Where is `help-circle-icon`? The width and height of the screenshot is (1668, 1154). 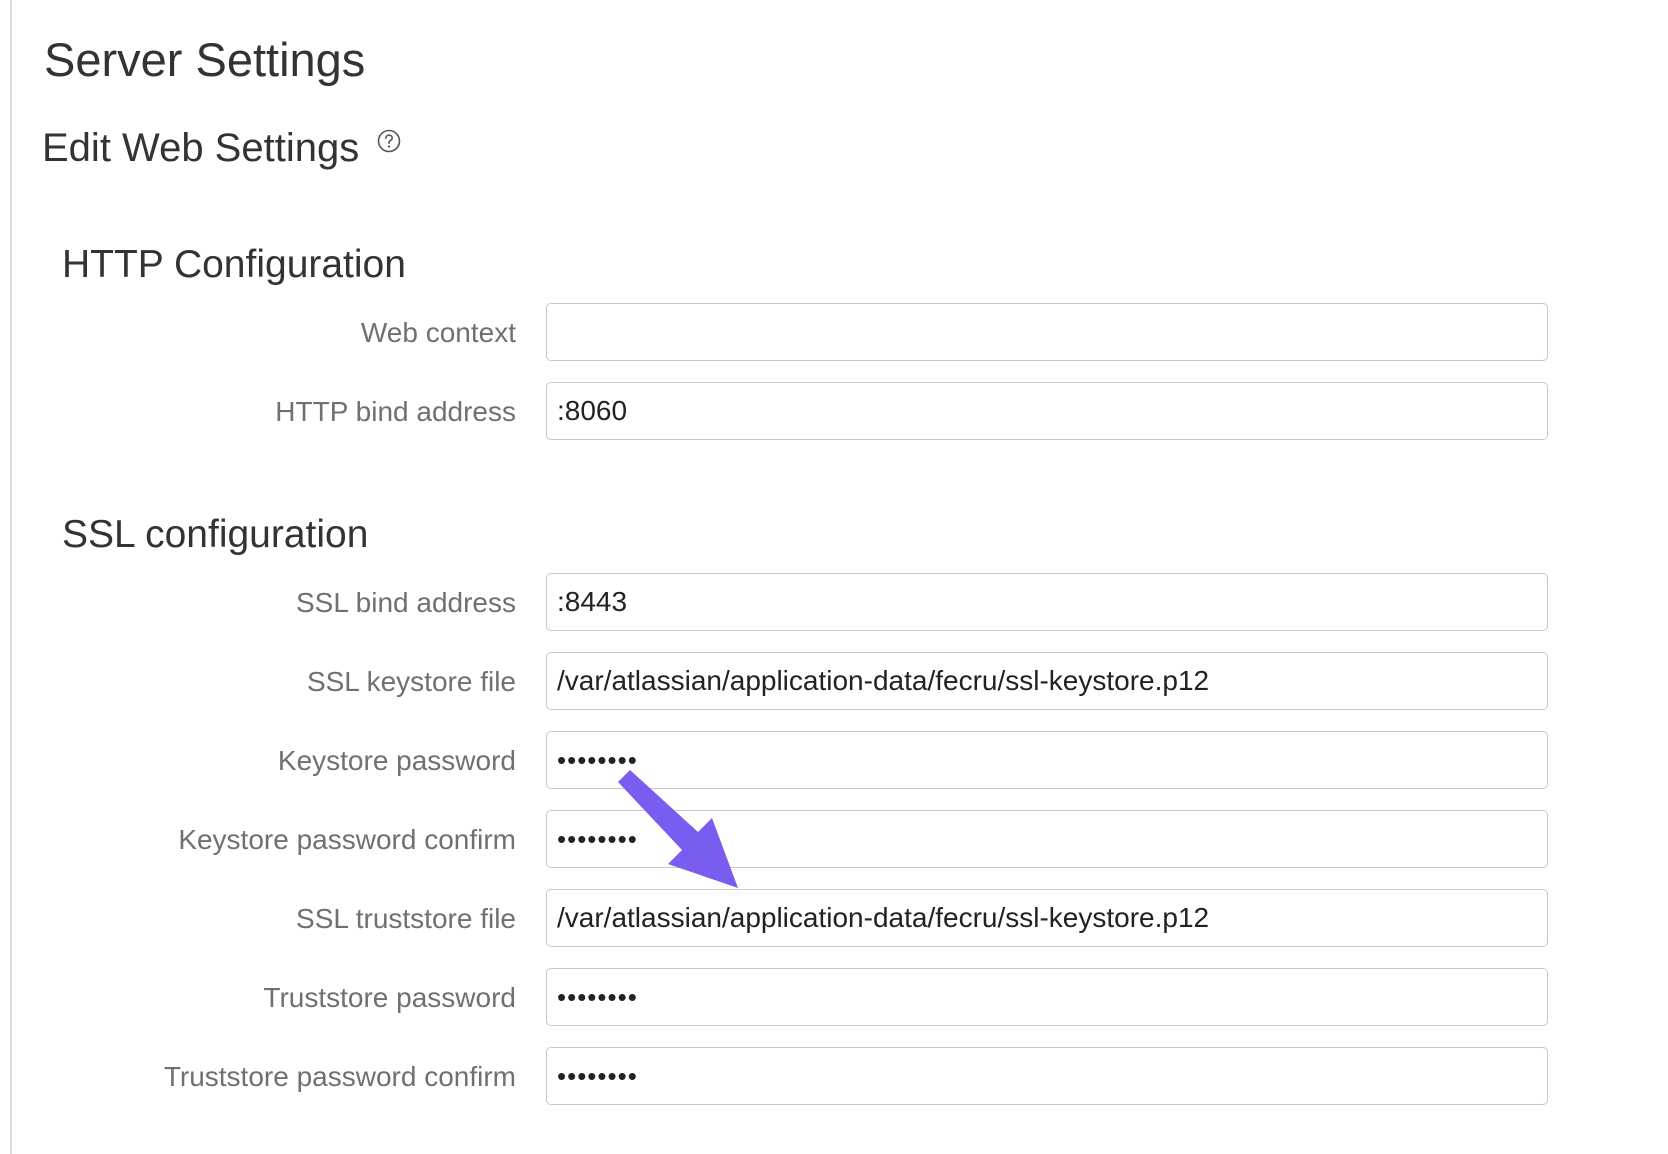
help-circle-icon is located at coordinates (389, 141).